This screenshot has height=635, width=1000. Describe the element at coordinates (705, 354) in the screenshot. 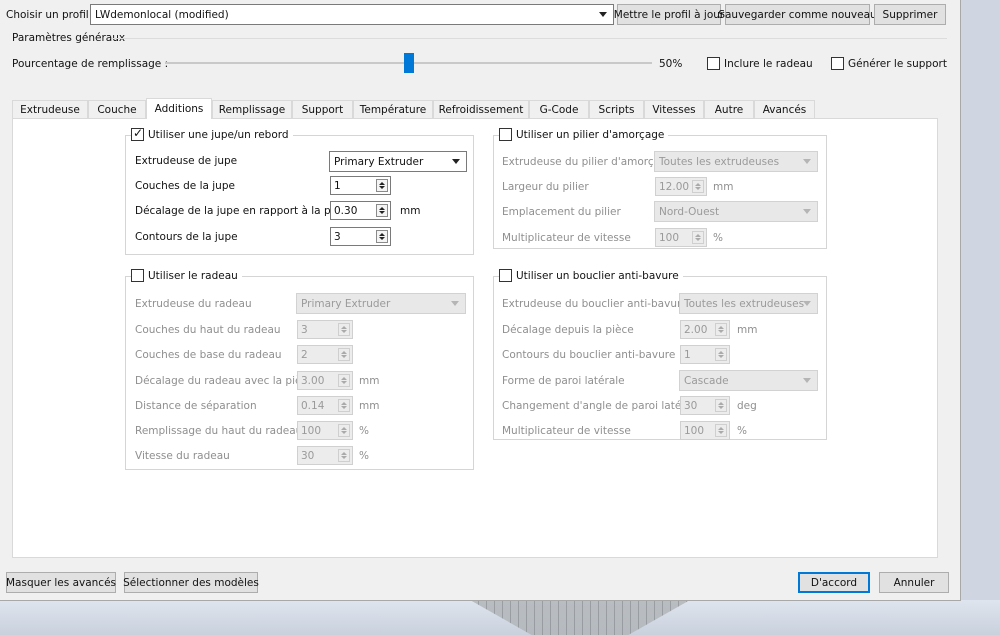

I see `ooze-outlines-spinbox: 1` at that location.